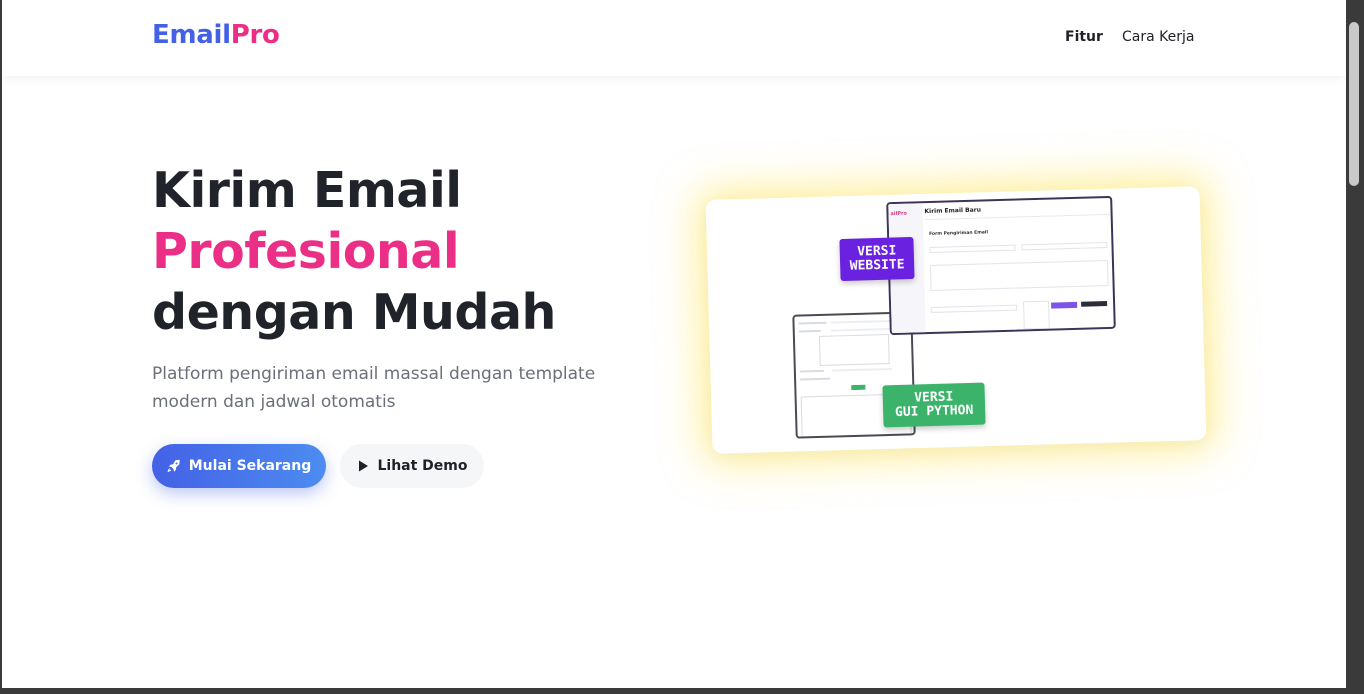 The height and width of the screenshot is (694, 1364). I want to click on brand-logo-part2: Pro, so click(255, 35).